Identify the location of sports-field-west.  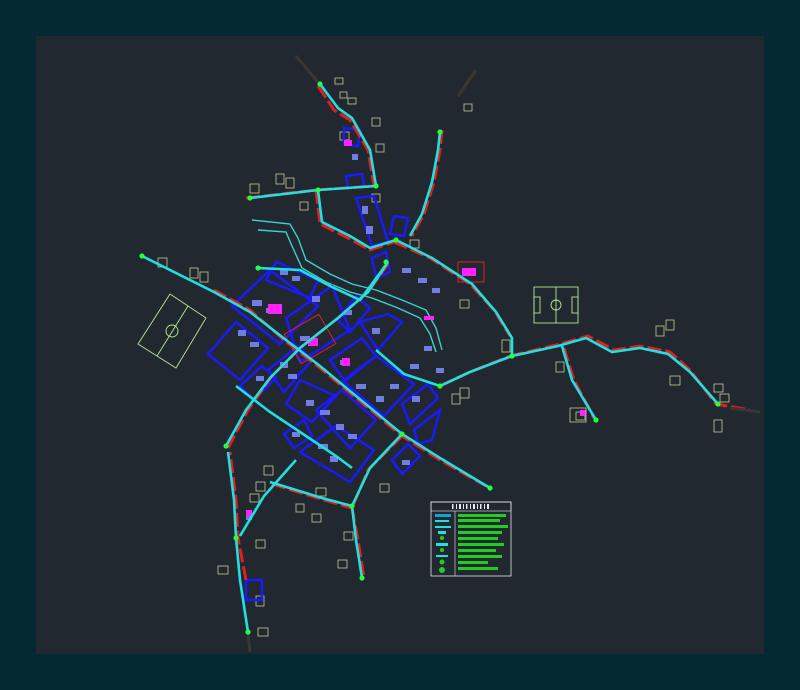
(172, 331).